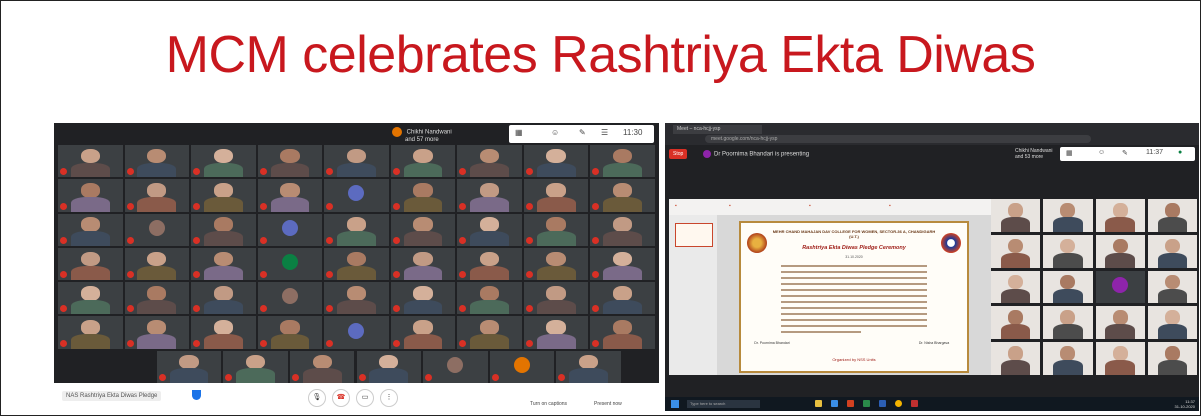 The width and height of the screenshot is (1201, 416). Describe the element at coordinates (810, 206) in the screenshot. I see `ribbon-insert: ▪` at that location.